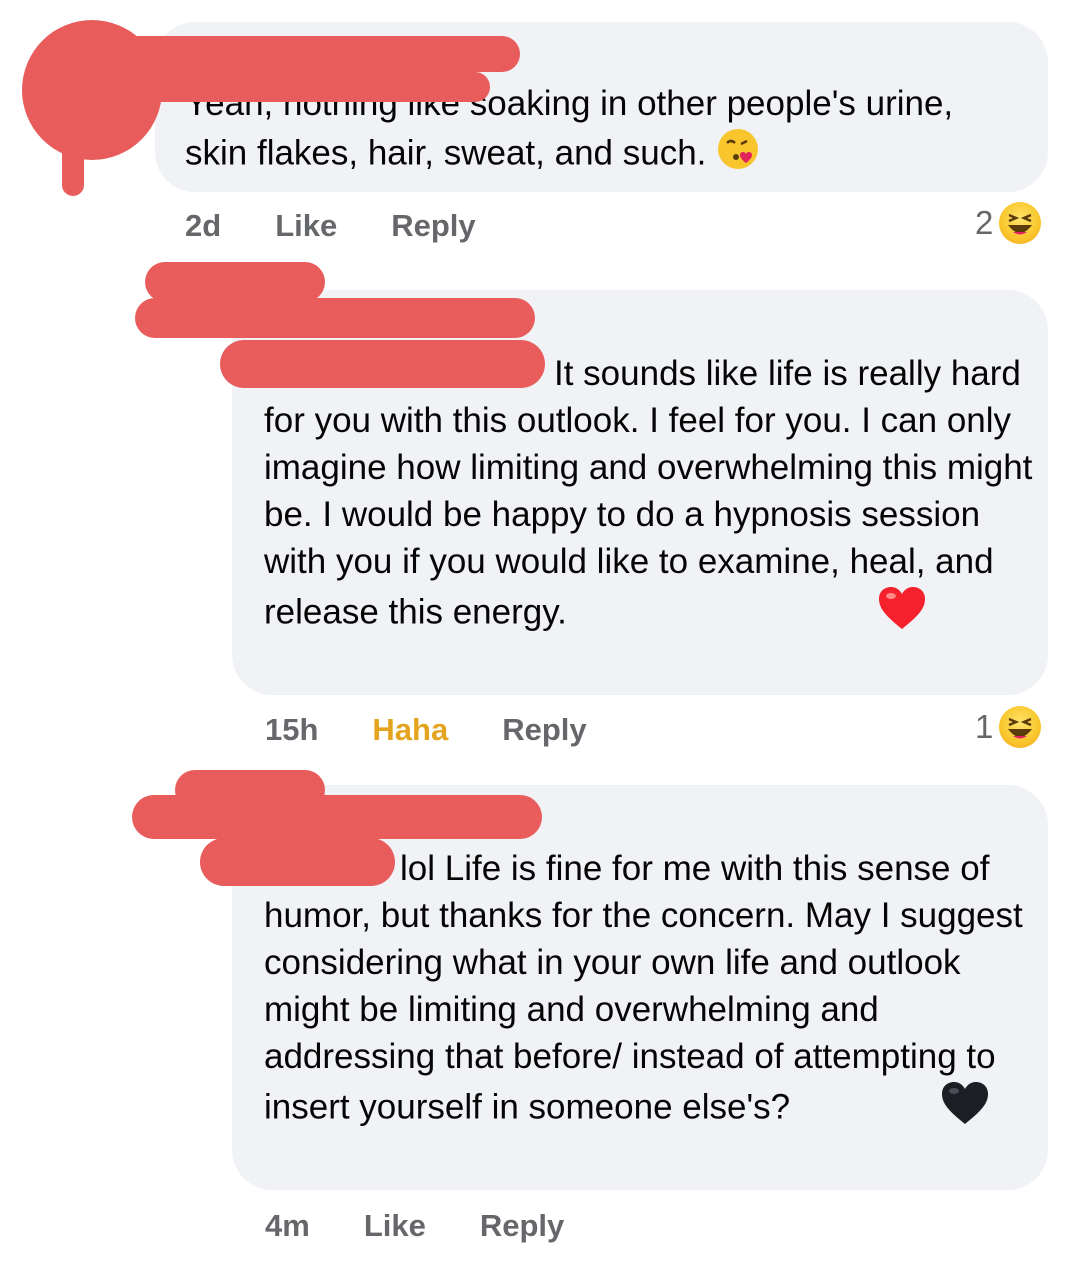 Image resolution: width=1080 pixels, height=1274 pixels. What do you see at coordinates (291, 730) in the screenshot?
I see `comment-time: 15h` at bounding box center [291, 730].